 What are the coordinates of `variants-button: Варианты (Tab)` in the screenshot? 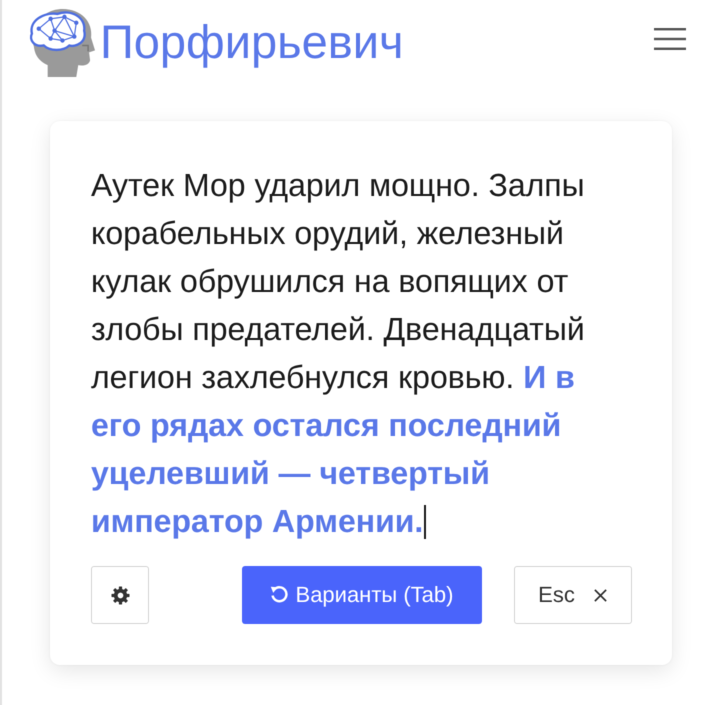 It's located at (362, 595).